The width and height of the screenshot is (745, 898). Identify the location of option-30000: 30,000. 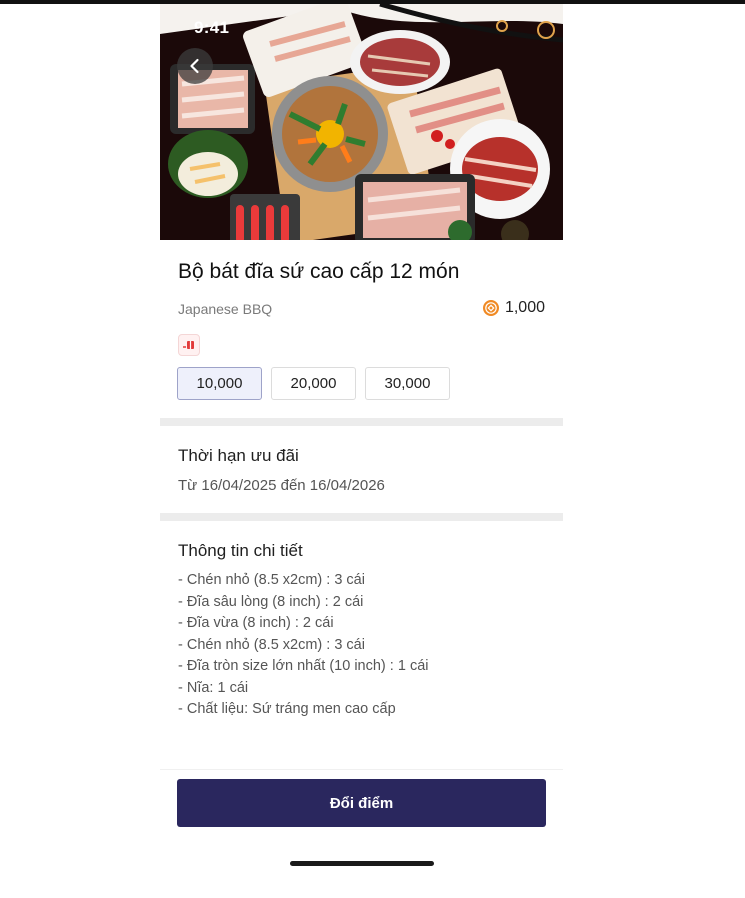
(407, 383).